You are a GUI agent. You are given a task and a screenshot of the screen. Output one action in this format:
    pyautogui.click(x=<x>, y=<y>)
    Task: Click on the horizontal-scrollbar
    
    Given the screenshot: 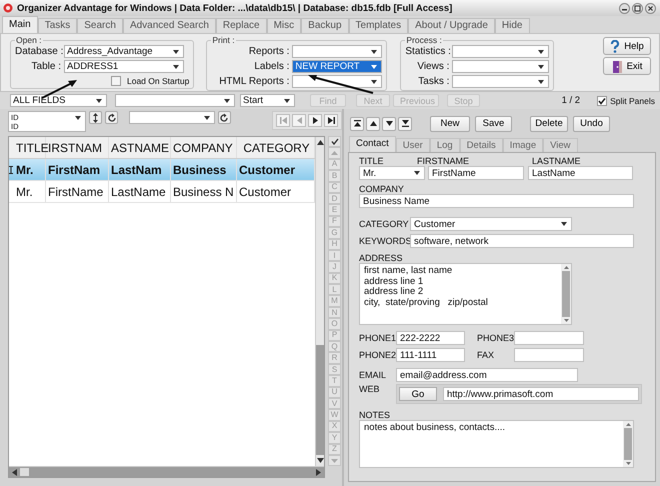 What is the action you would take?
    pyautogui.click(x=166, y=471)
    